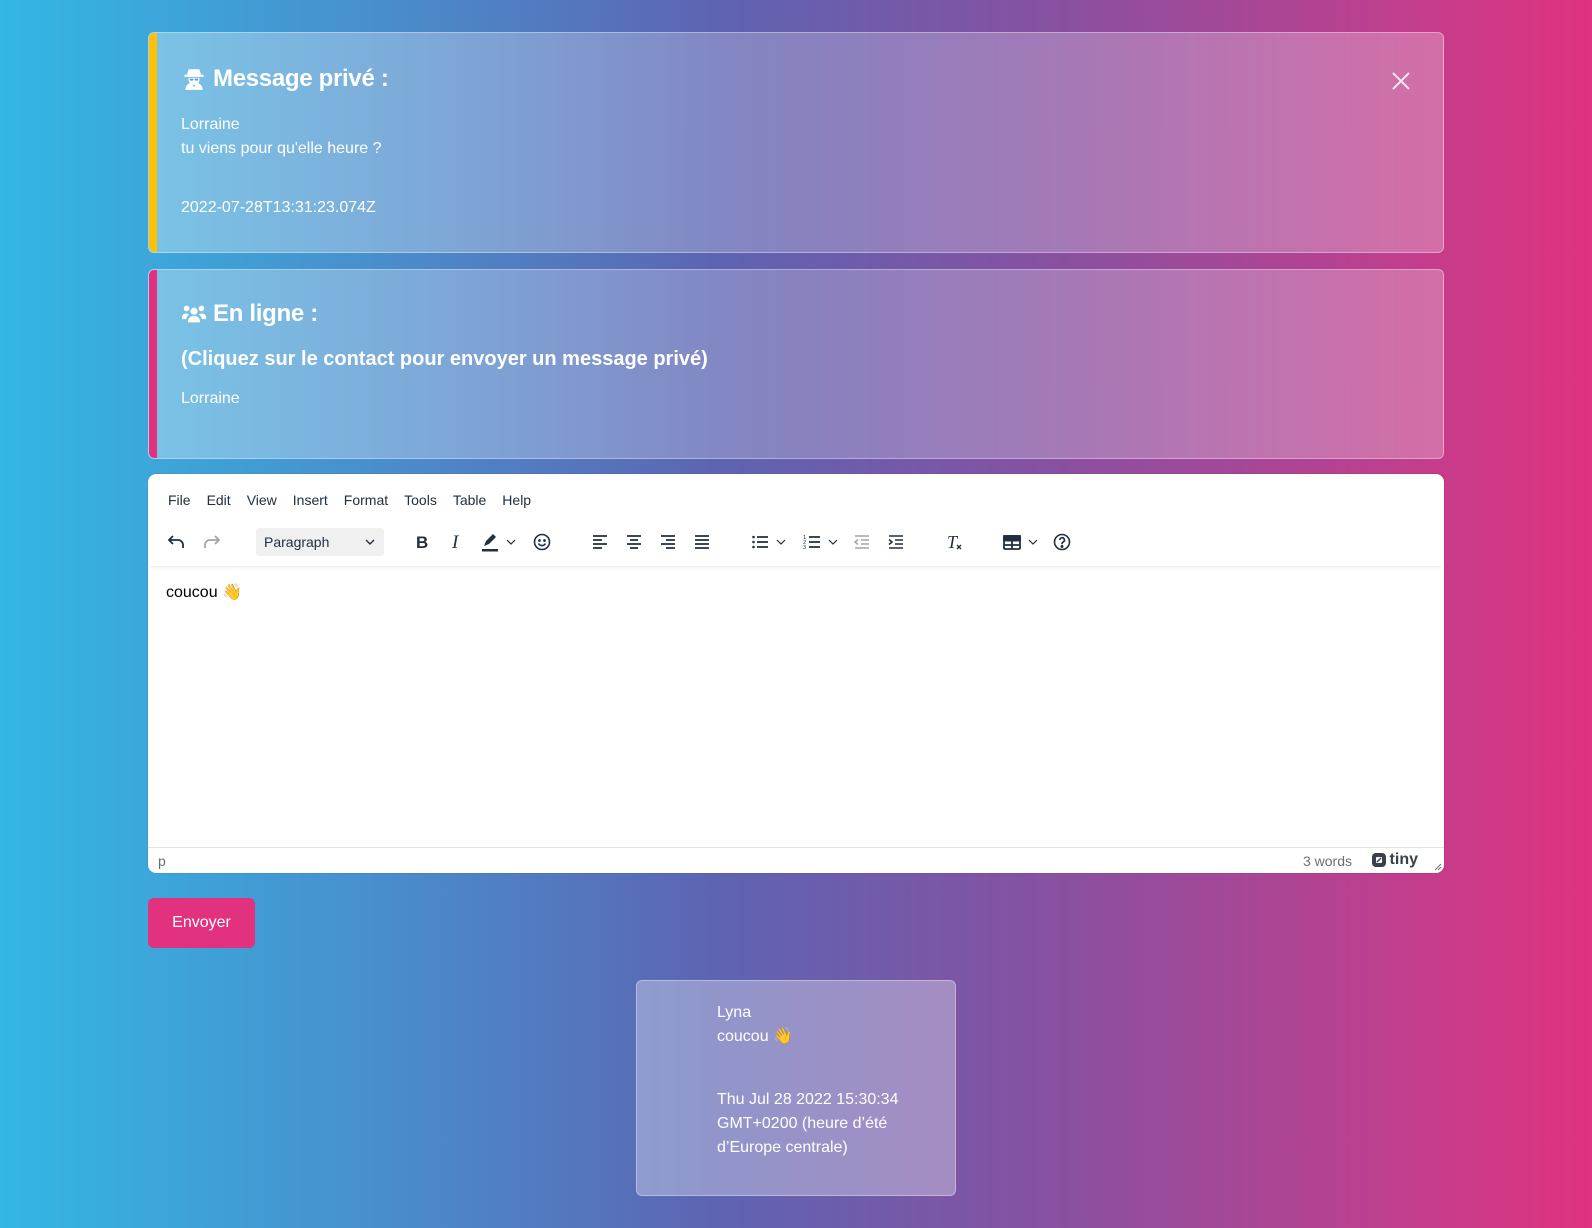 This screenshot has width=1592, height=1228. What do you see at coordinates (490, 543) in the screenshot?
I see `highlighter-icon` at bounding box center [490, 543].